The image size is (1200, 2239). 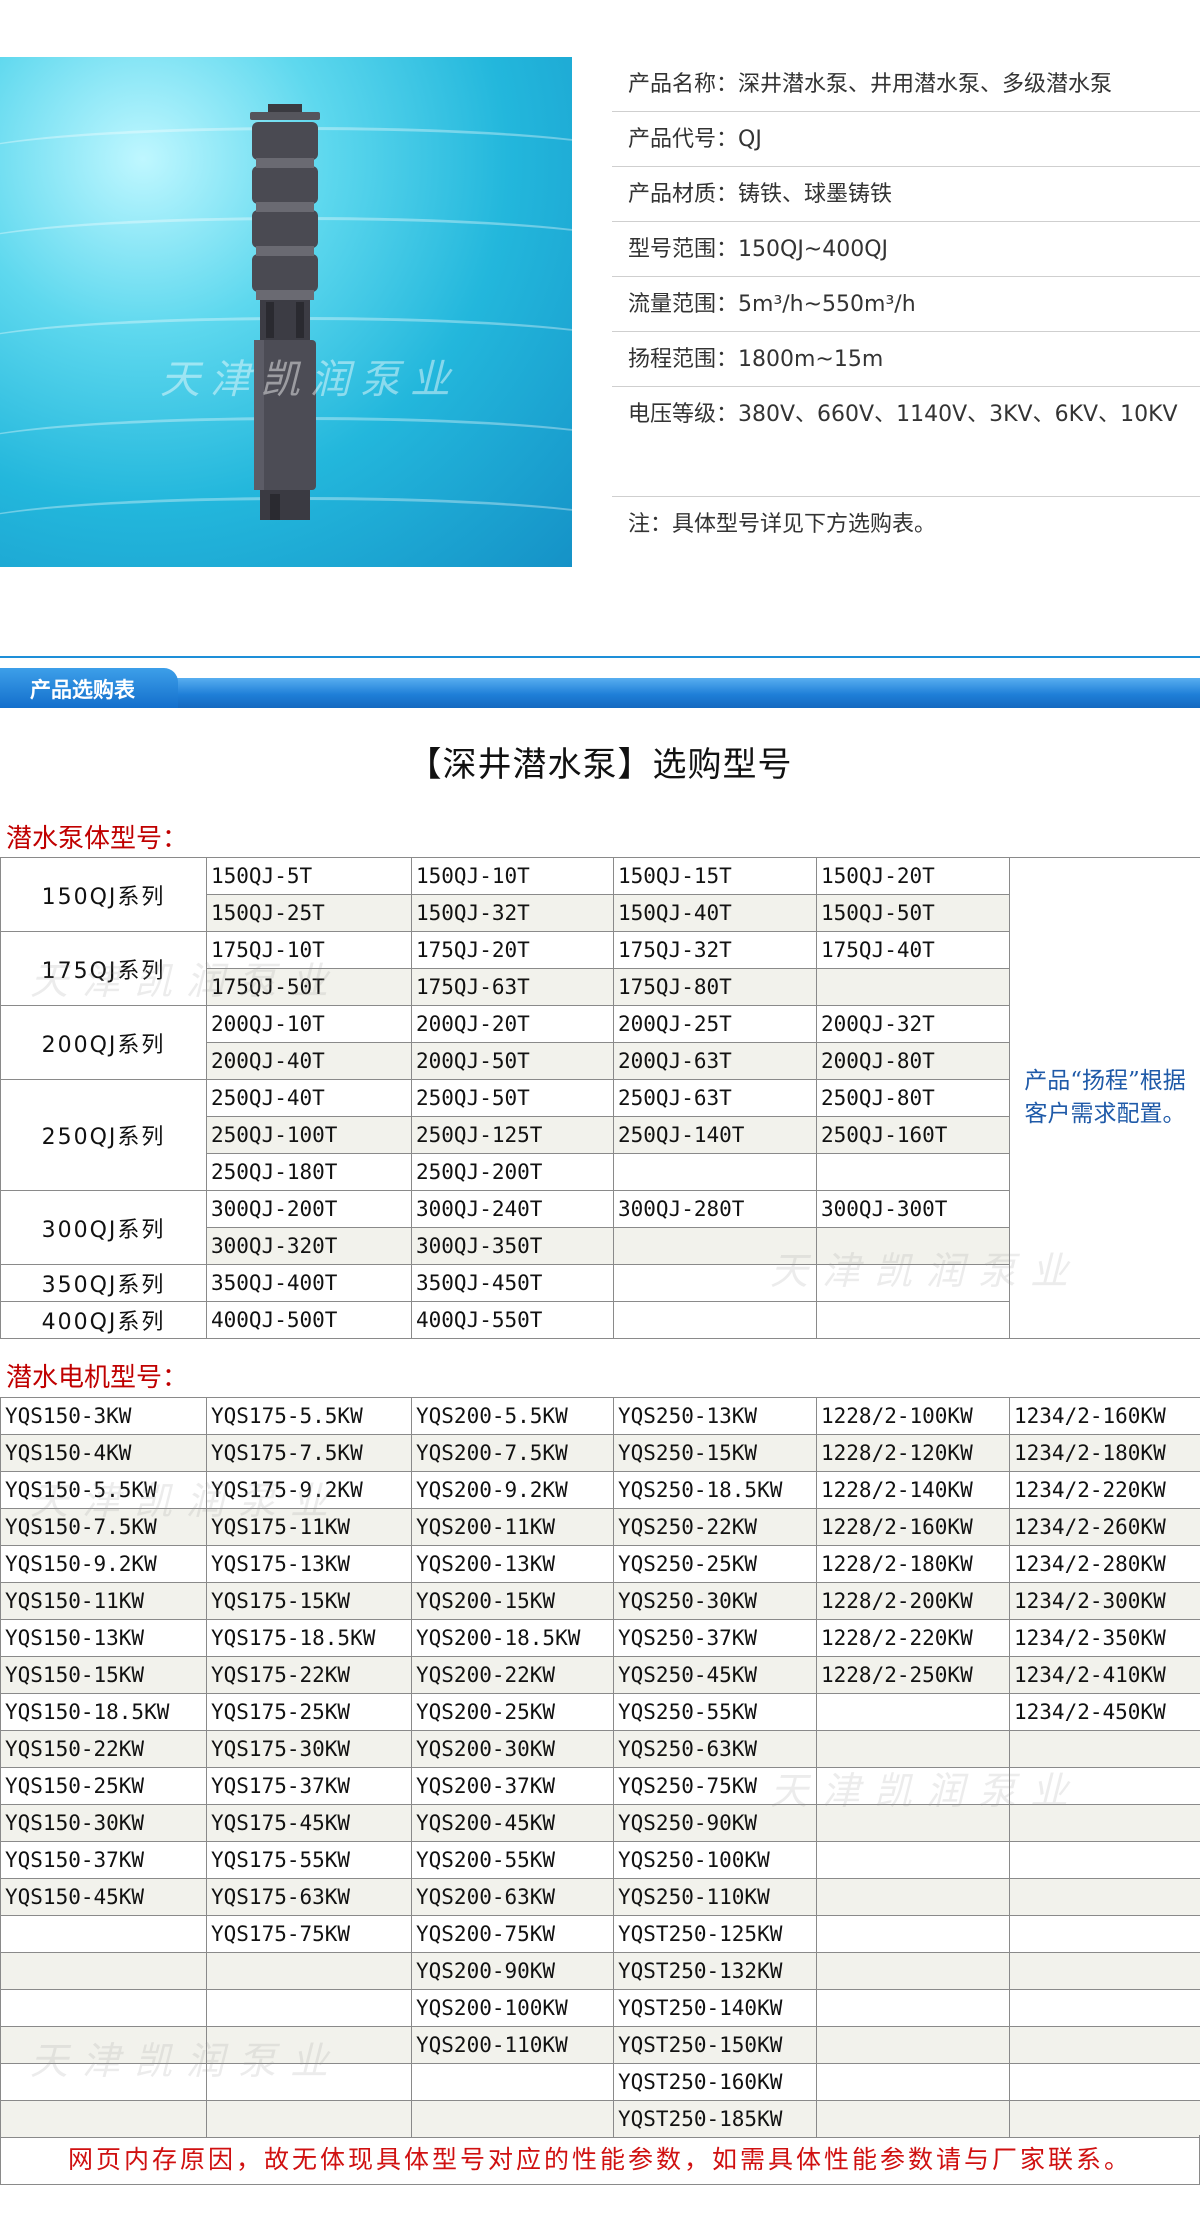 What do you see at coordinates (906, 359) in the screenshot?
I see `spec-row-head-range: 扬程范围： 1800m~15m` at bounding box center [906, 359].